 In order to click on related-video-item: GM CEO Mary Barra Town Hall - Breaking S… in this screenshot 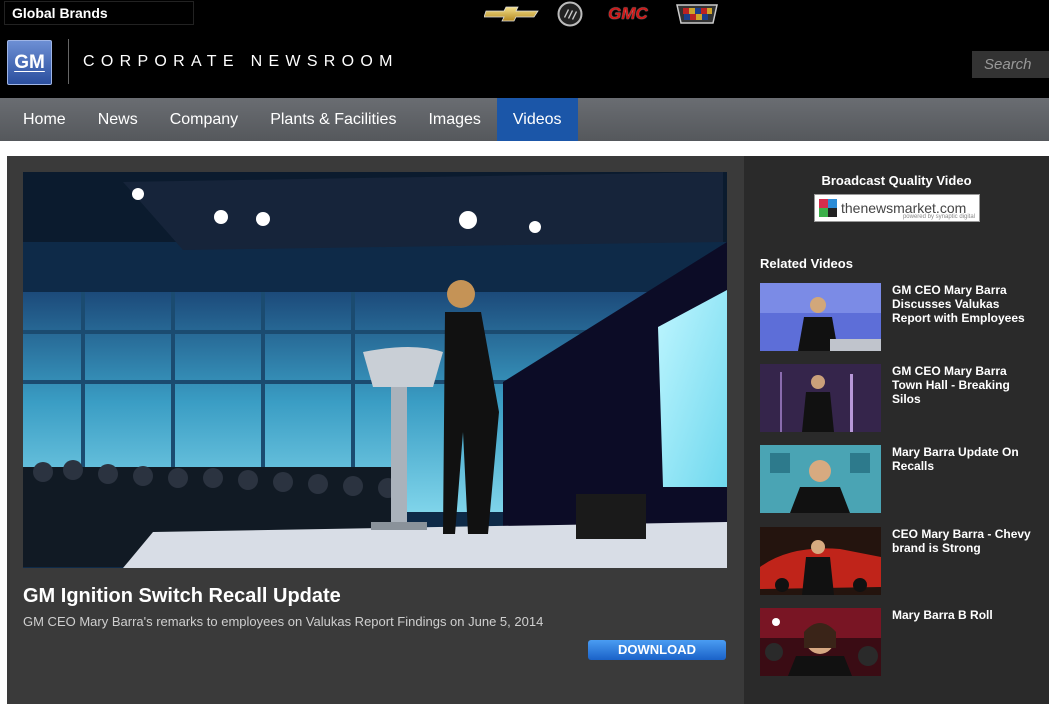, I will do `click(900, 398)`.